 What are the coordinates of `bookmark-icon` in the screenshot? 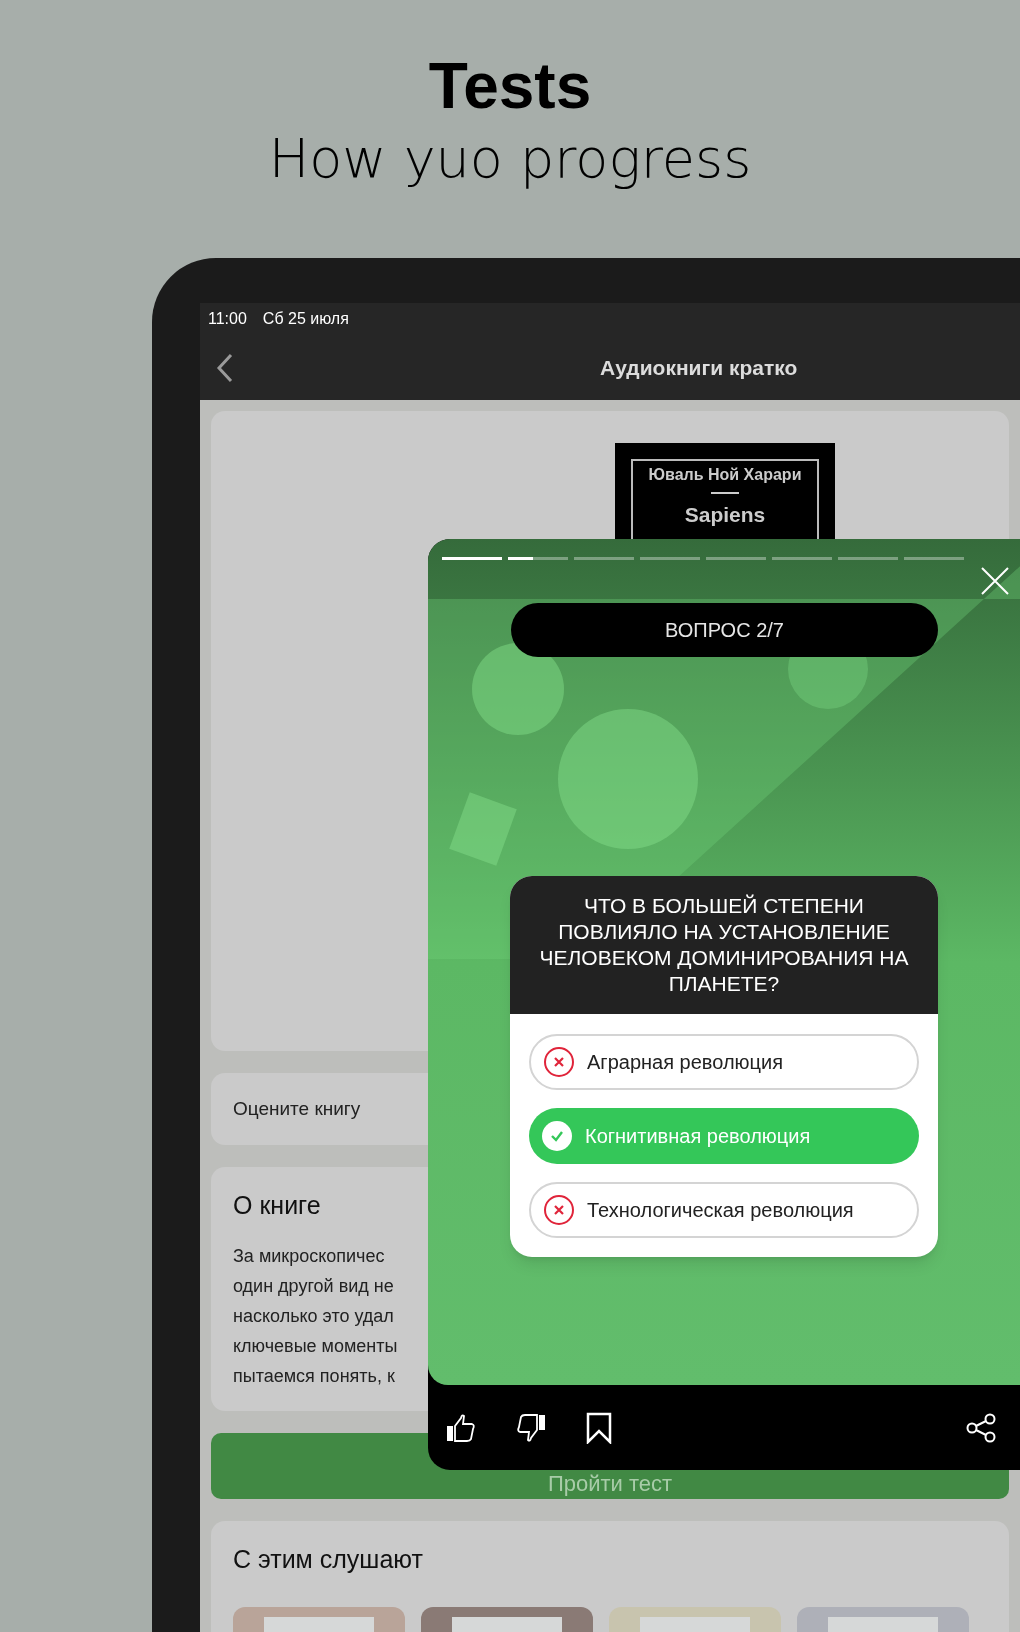 It's located at (599, 1427).